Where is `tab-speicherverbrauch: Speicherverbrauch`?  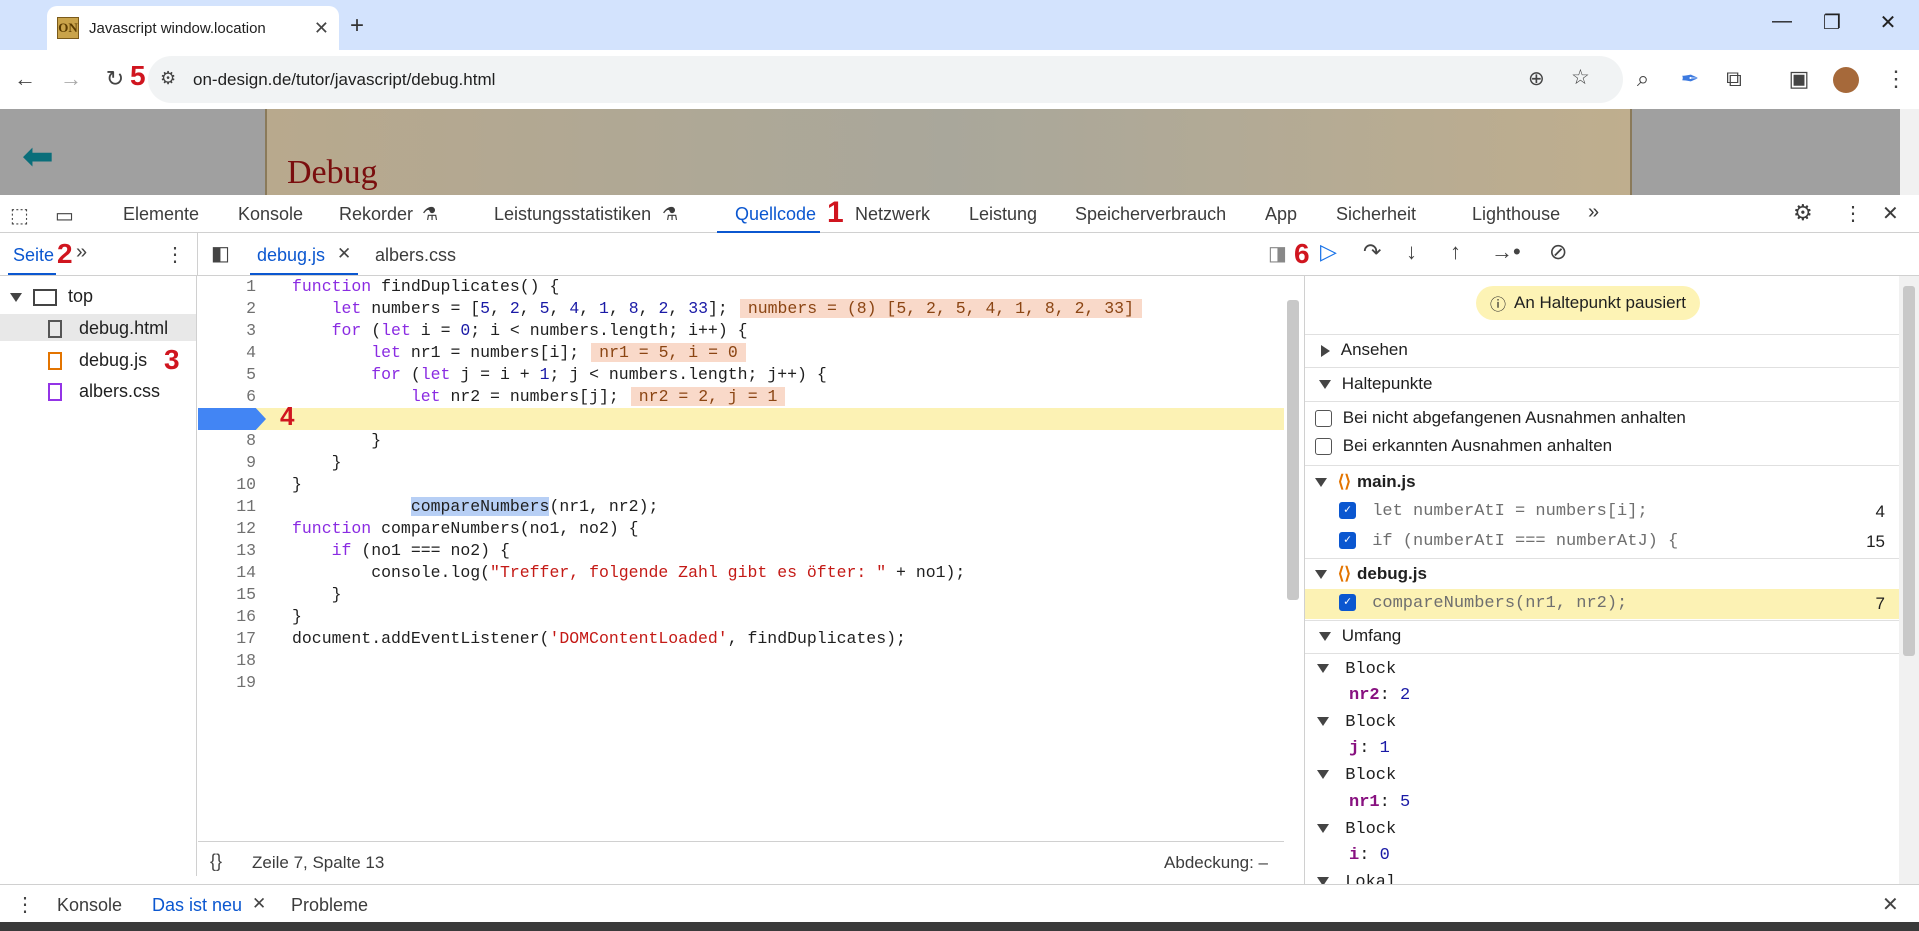 tab-speicherverbrauch: Speicherverbrauch is located at coordinates (1150, 214).